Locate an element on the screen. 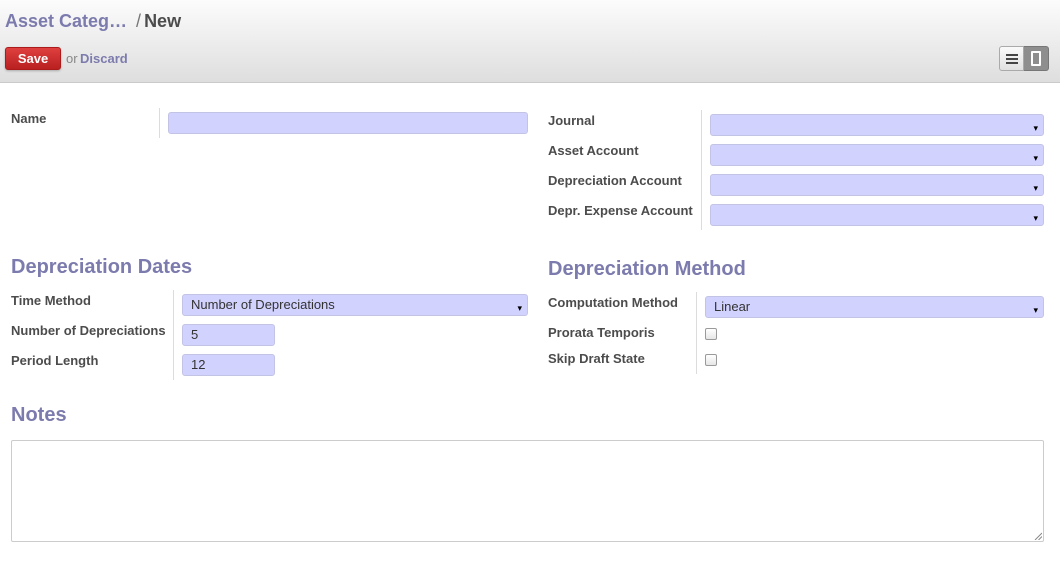 The width and height of the screenshot is (1060, 568). breadcrumb: Asset Categ… / New is located at coordinates (93, 21).